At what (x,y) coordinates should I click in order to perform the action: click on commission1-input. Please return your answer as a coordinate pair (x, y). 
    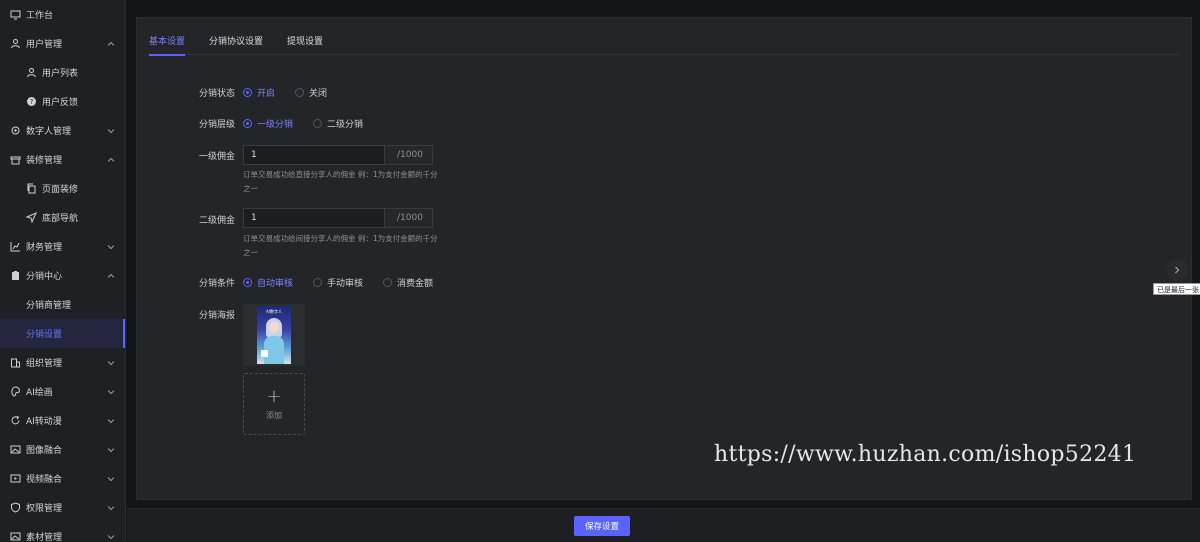
    Looking at the image, I should click on (314, 155).